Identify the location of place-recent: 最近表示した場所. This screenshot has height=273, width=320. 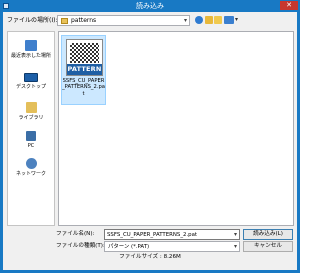
(31, 49).